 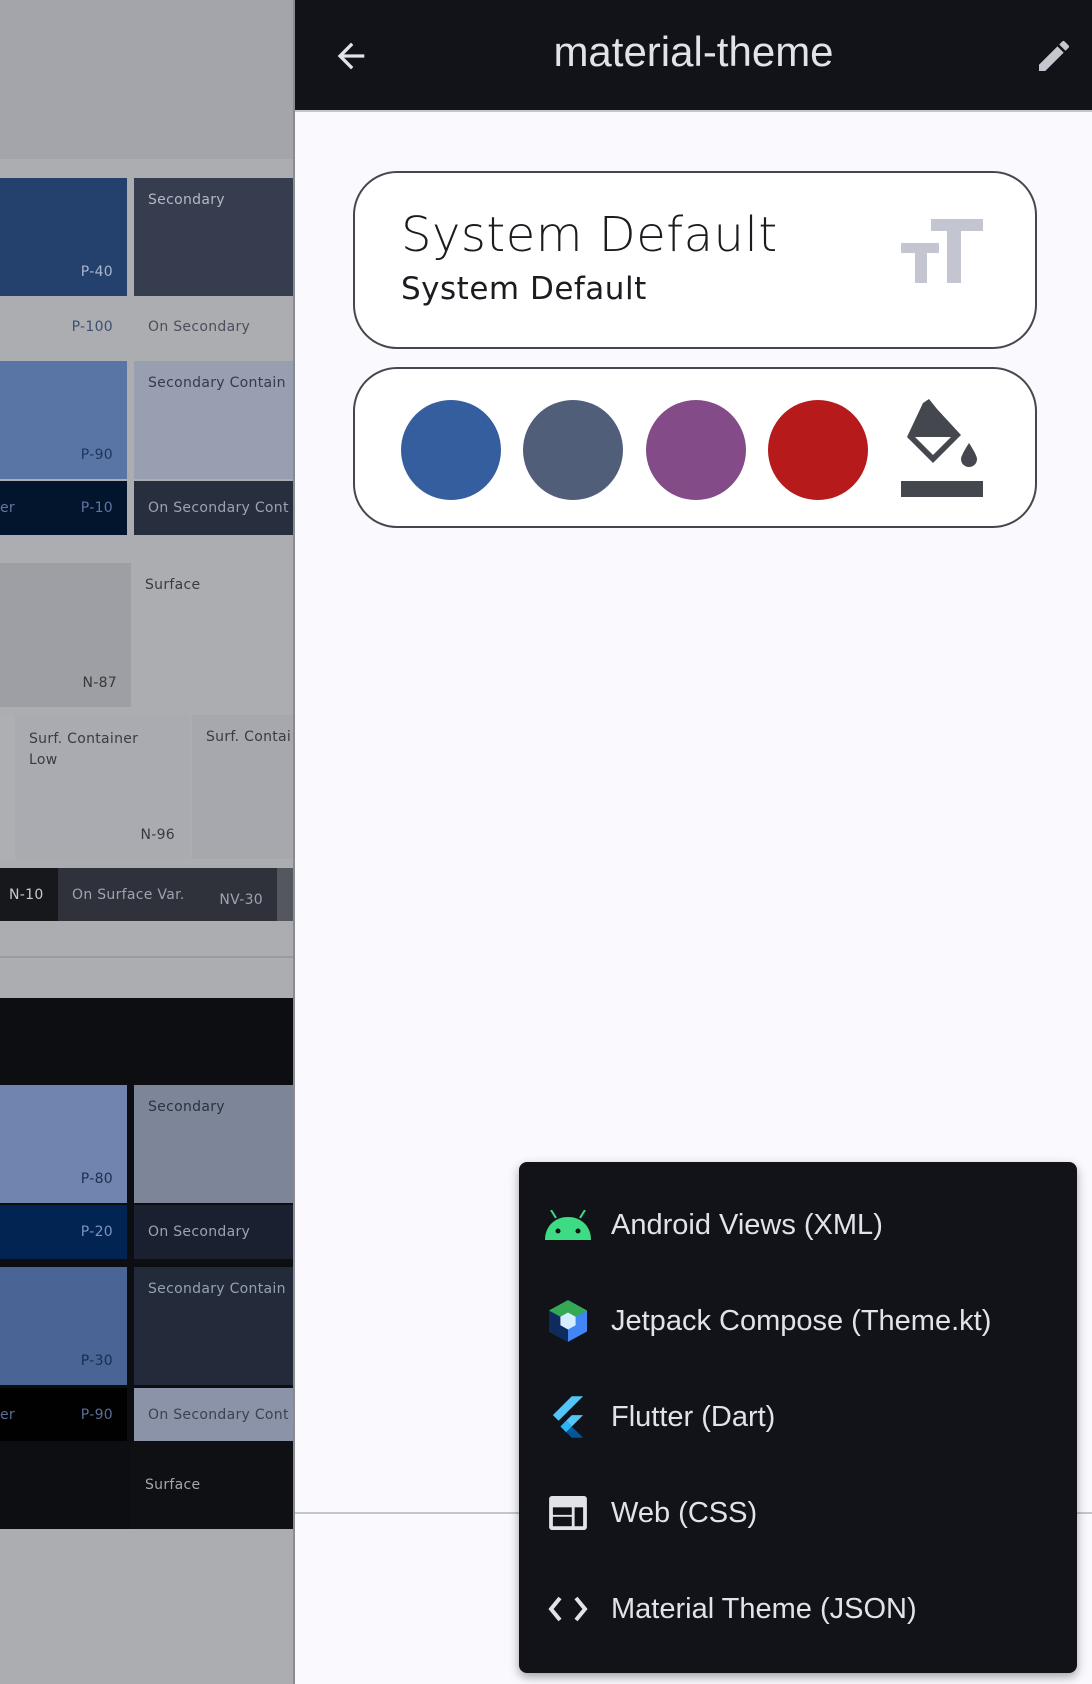 What do you see at coordinates (96, 272) in the screenshot?
I see `primary-tone: P-40` at bounding box center [96, 272].